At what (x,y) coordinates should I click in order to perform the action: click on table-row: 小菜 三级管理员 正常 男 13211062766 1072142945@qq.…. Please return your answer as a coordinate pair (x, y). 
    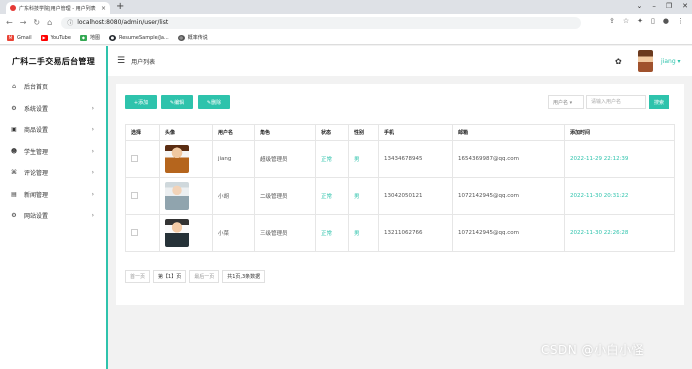
    Looking at the image, I should click on (400, 233).